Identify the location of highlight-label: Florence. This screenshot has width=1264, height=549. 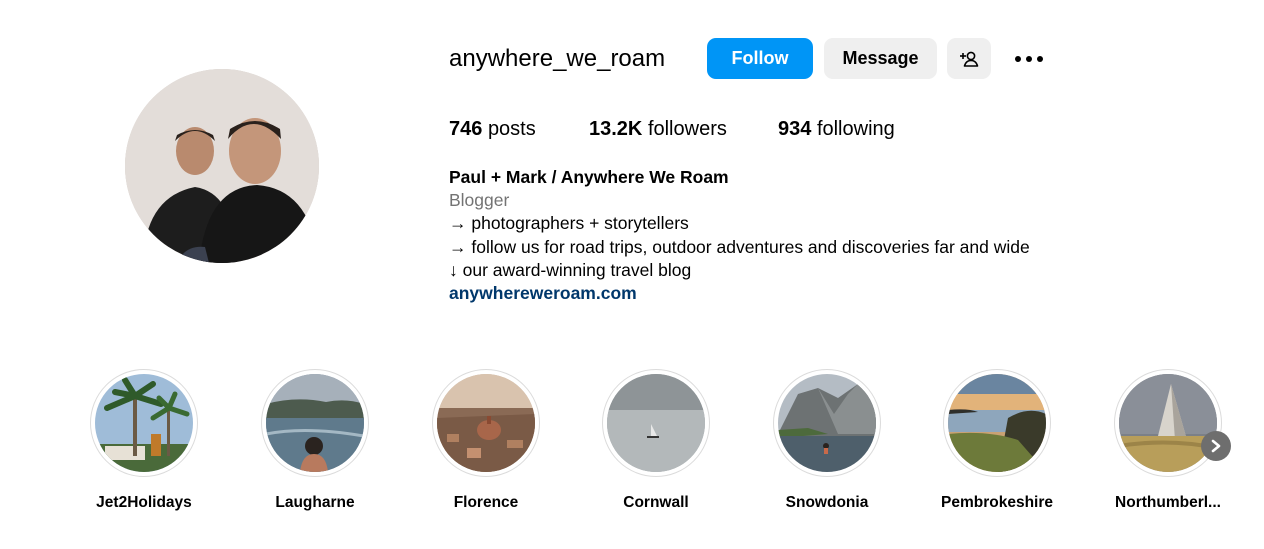
(486, 502).